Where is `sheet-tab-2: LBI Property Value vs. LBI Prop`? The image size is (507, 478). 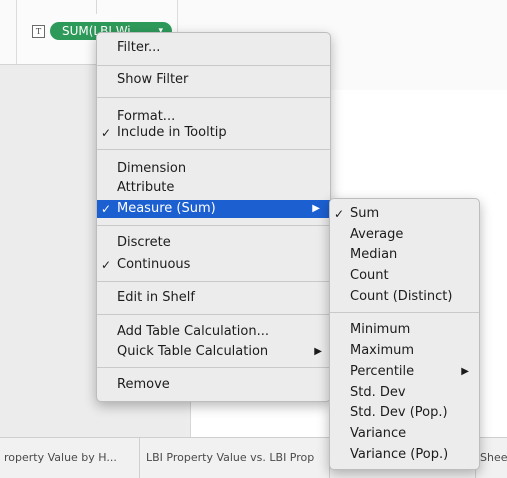 sheet-tab-2: LBI Property Value vs. LBI Prop is located at coordinates (235, 458).